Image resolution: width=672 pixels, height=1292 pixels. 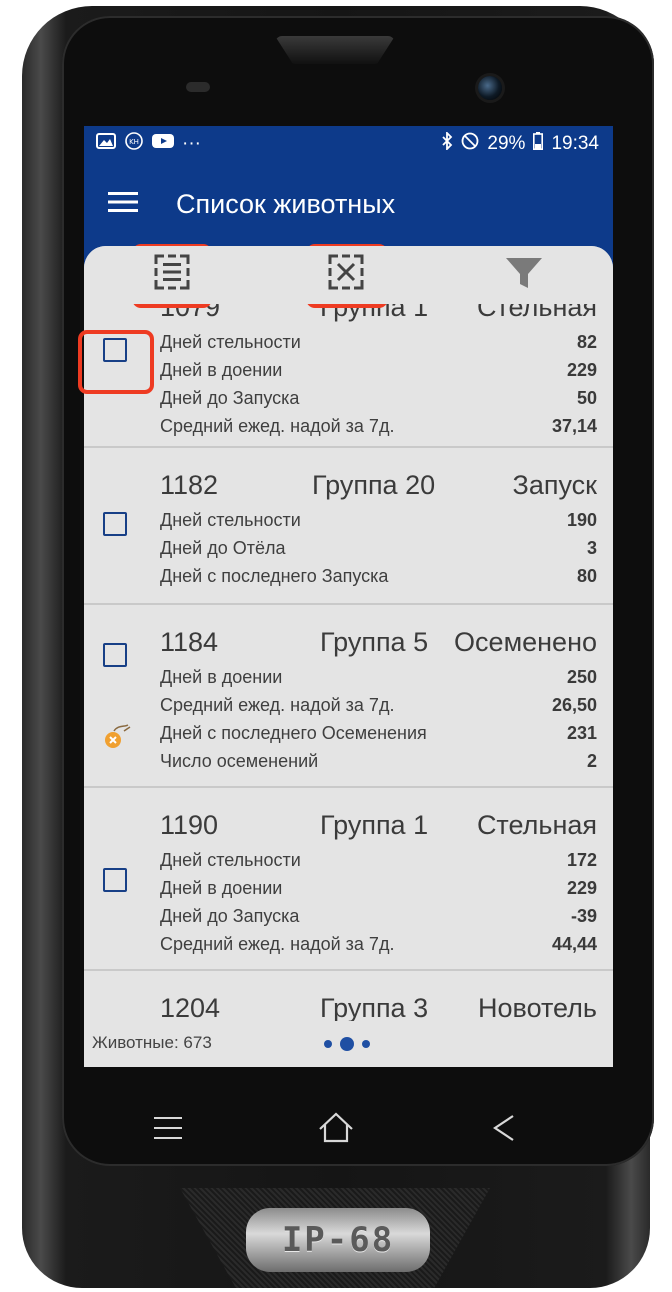 I want to click on youtube-icon, so click(x=163, y=144).